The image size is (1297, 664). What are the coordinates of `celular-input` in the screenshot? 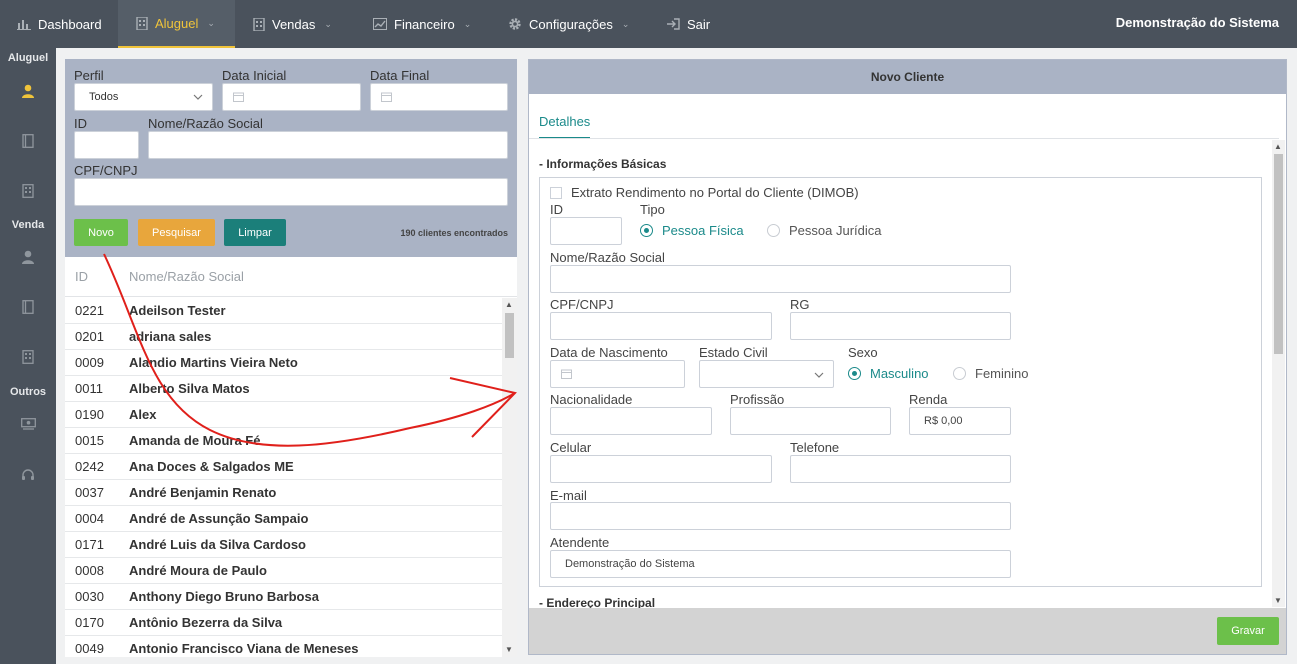 It's located at (661, 469).